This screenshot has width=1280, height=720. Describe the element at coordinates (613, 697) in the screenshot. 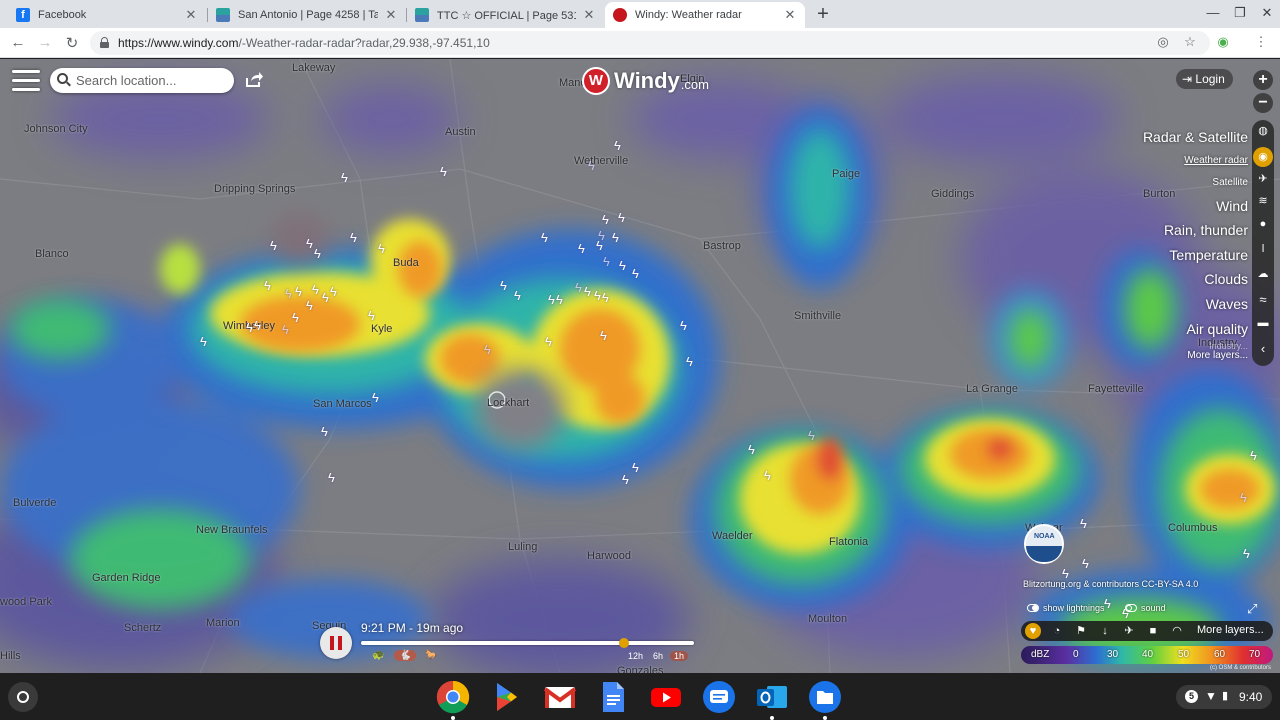

I see `docs-app-icon` at that location.